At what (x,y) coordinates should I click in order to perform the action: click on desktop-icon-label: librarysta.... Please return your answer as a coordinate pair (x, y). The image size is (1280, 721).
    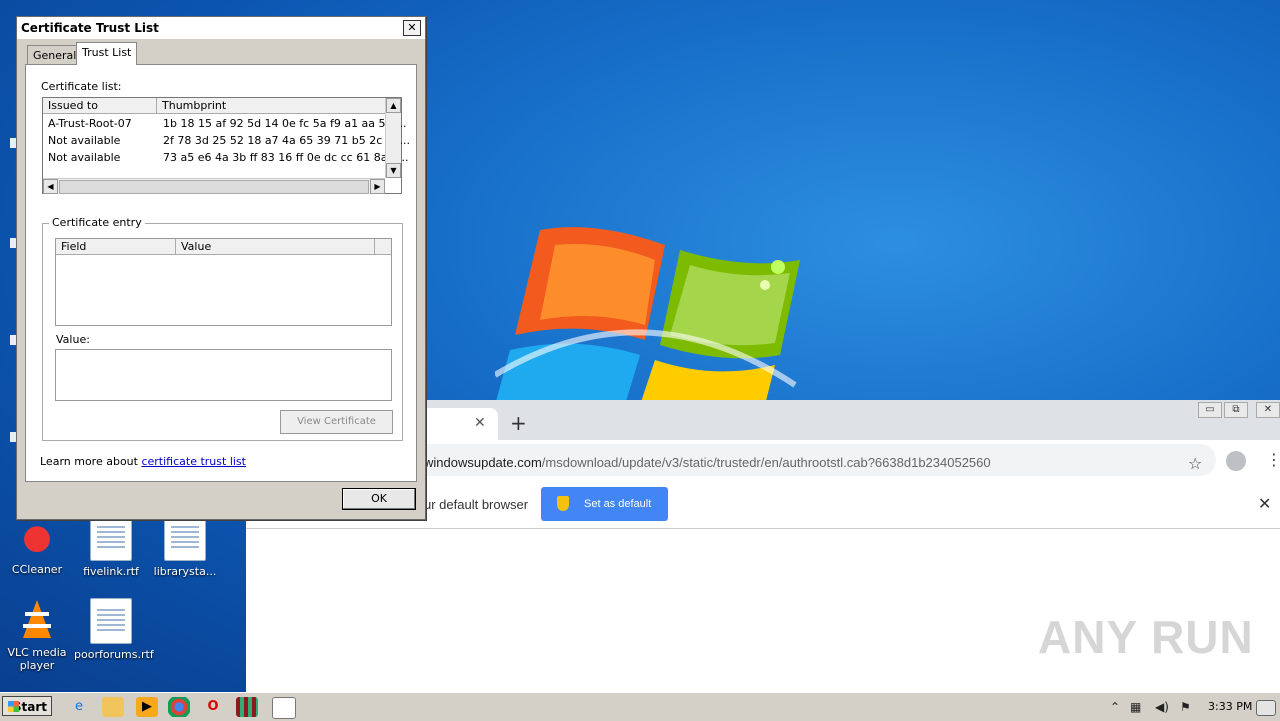
    Looking at the image, I should click on (185, 571).